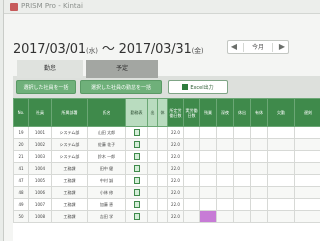 Image resolution: width=320 pixels, height=241 pixels. Describe the element at coordinates (202, 88) in the screenshot. I see `excel-export-label: Excel出力` at that location.